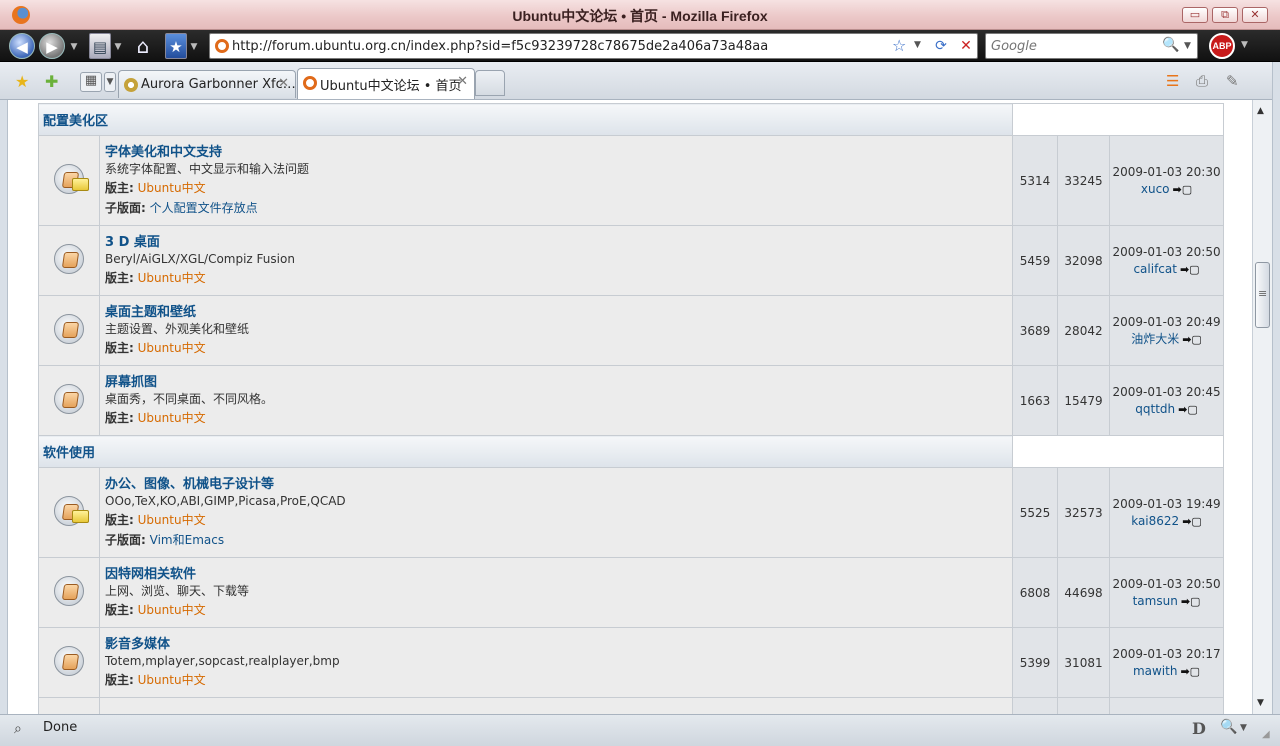 The height and width of the screenshot is (746, 1280). I want to click on close-window-button: ✕, so click(1255, 15).